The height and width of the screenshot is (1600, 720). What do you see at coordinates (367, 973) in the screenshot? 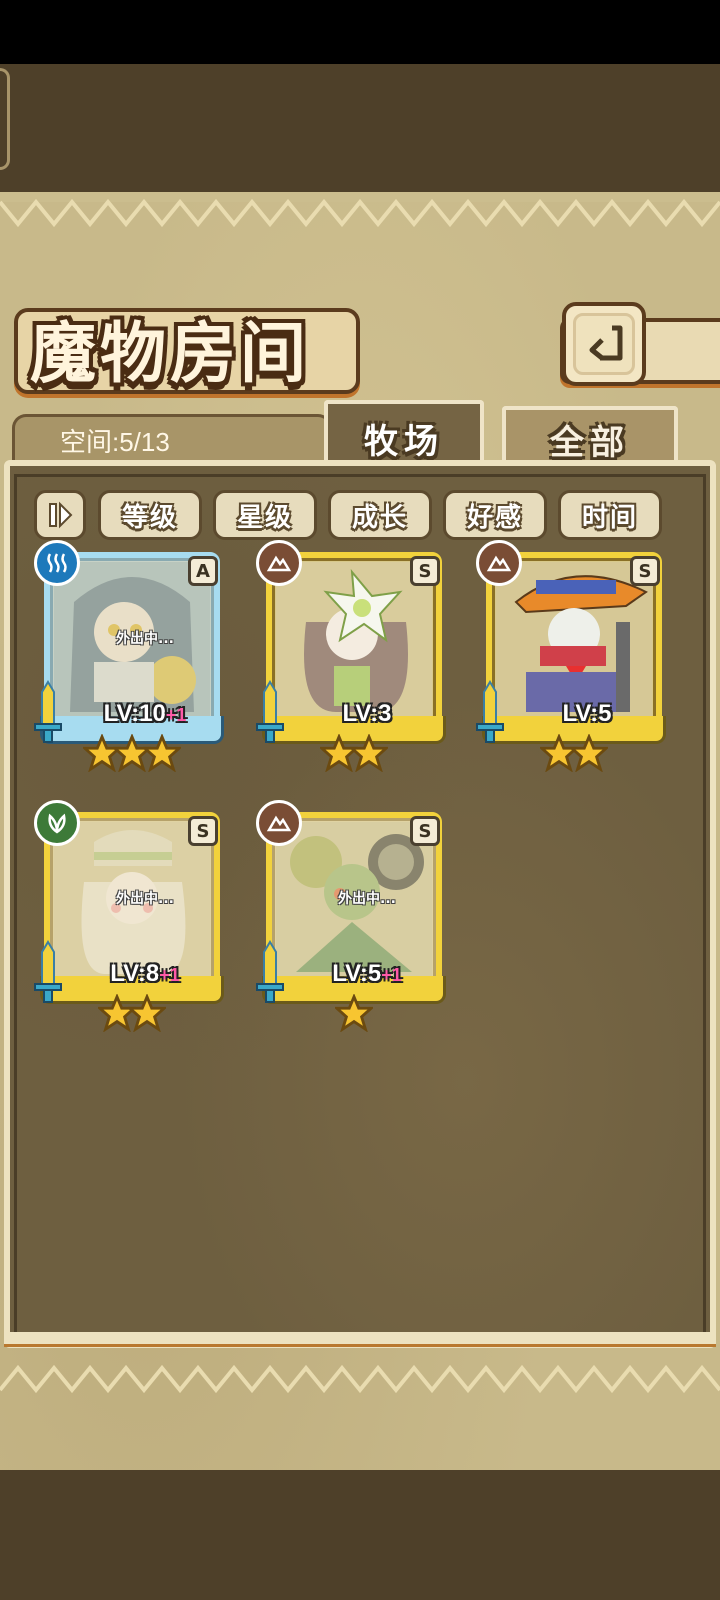
I see `level-label: LV:5+1` at bounding box center [367, 973].